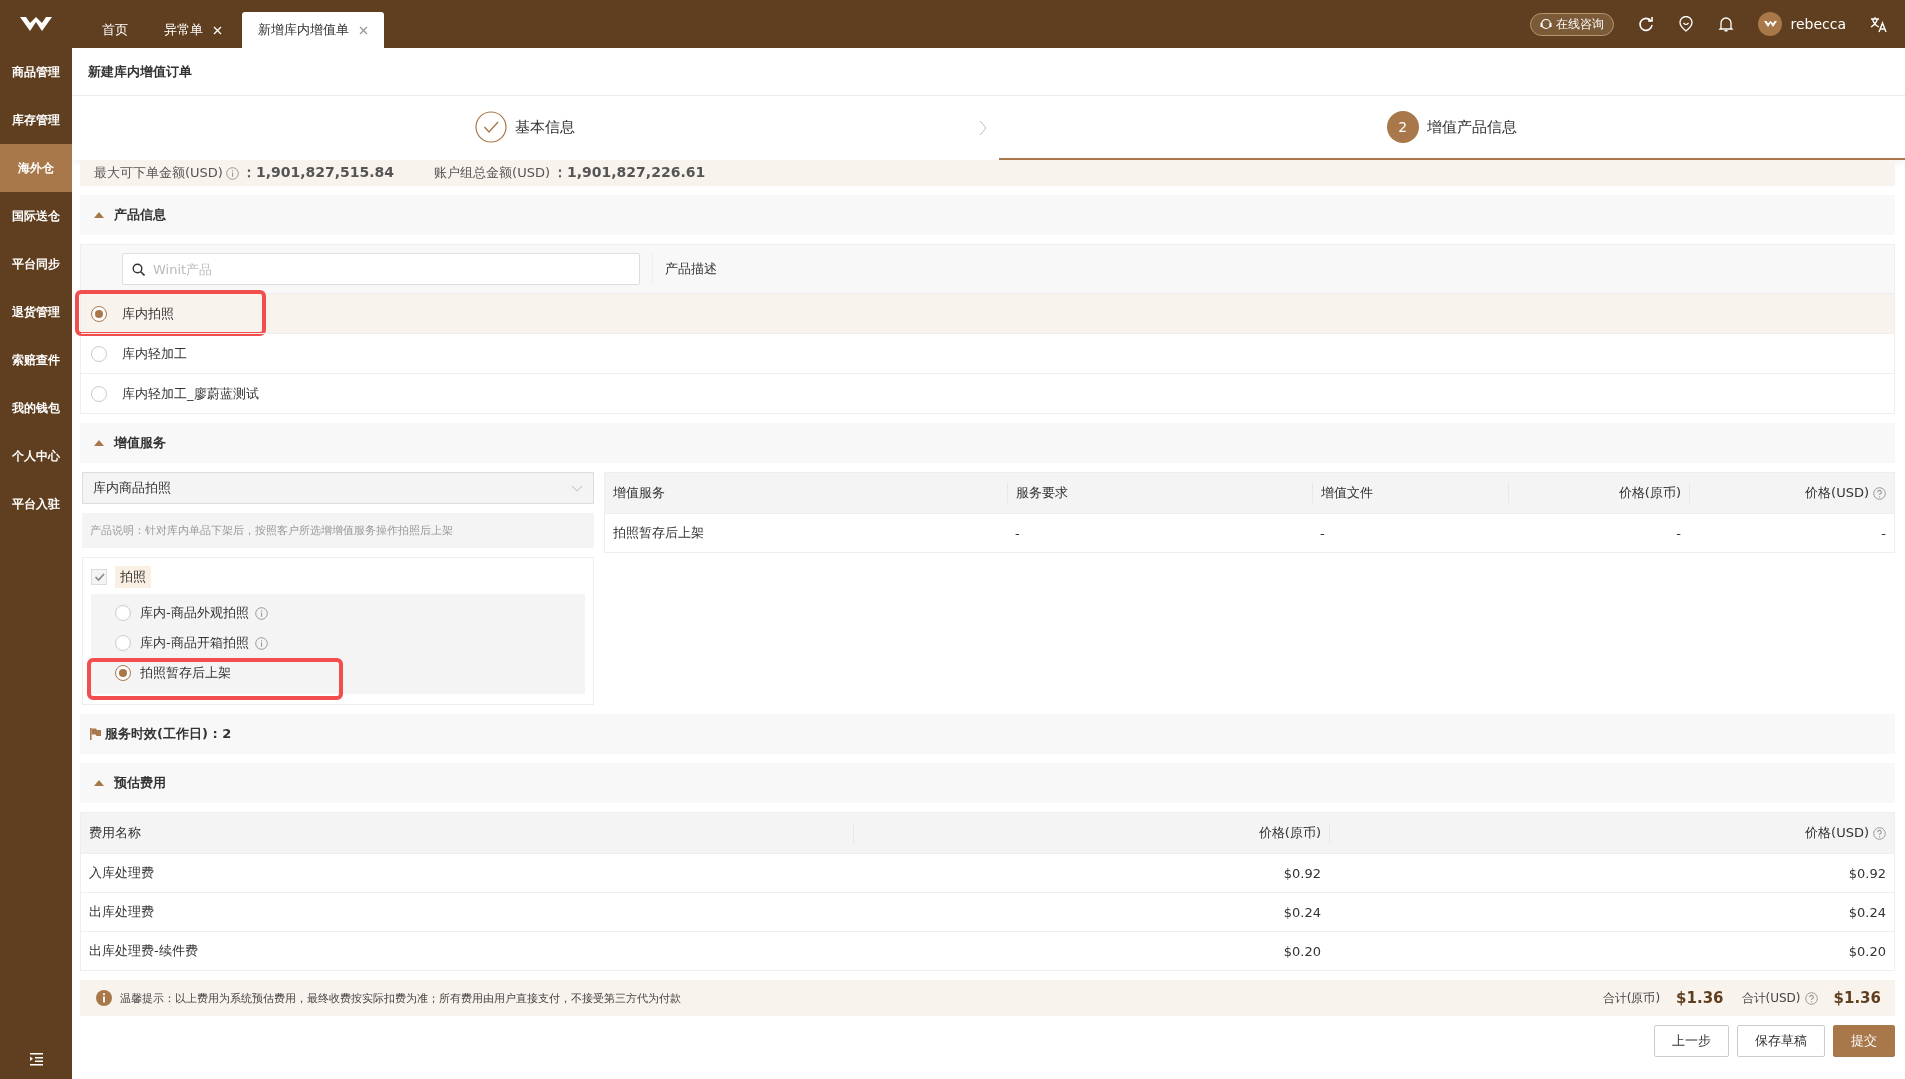  Describe the element at coordinates (987, 443) in the screenshot. I see `section-header: 增值服务` at that location.